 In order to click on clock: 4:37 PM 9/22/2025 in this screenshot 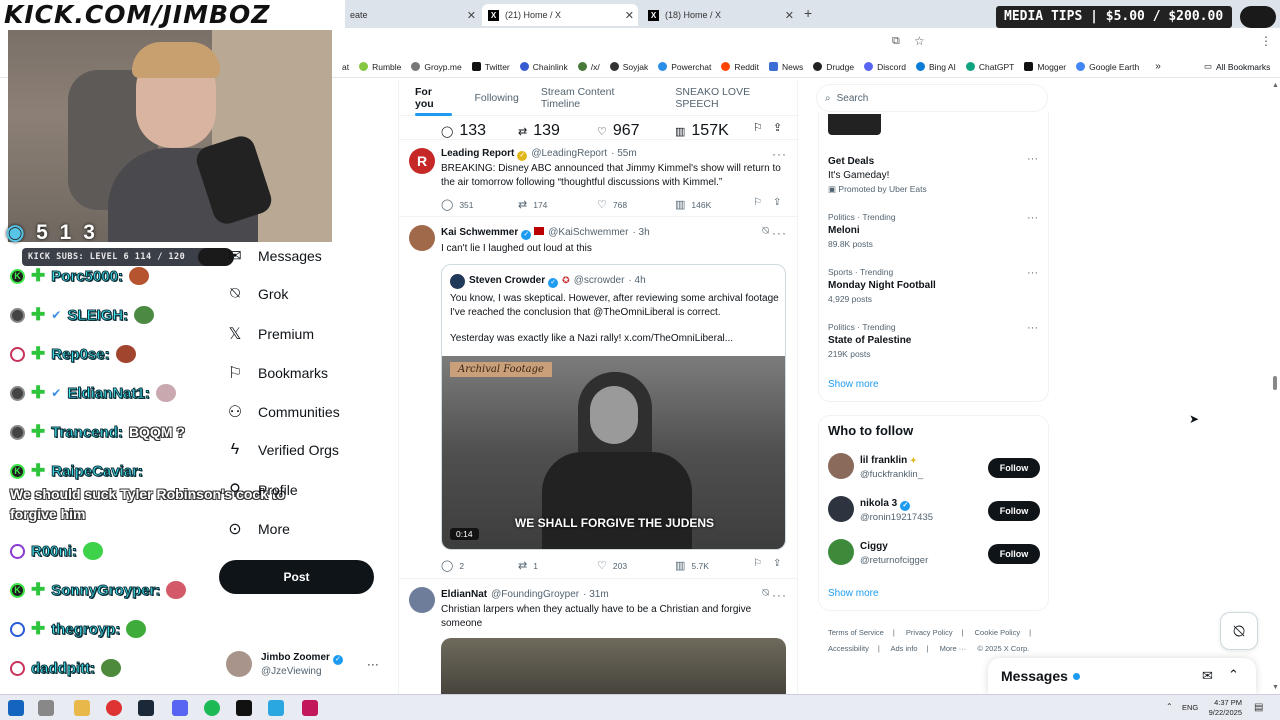, I will do `click(1225, 708)`.